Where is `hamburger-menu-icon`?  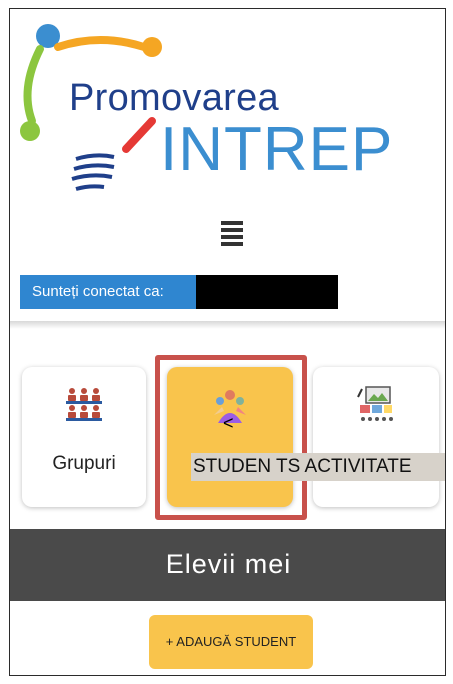 hamburger-menu-icon is located at coordinates (232, 236).